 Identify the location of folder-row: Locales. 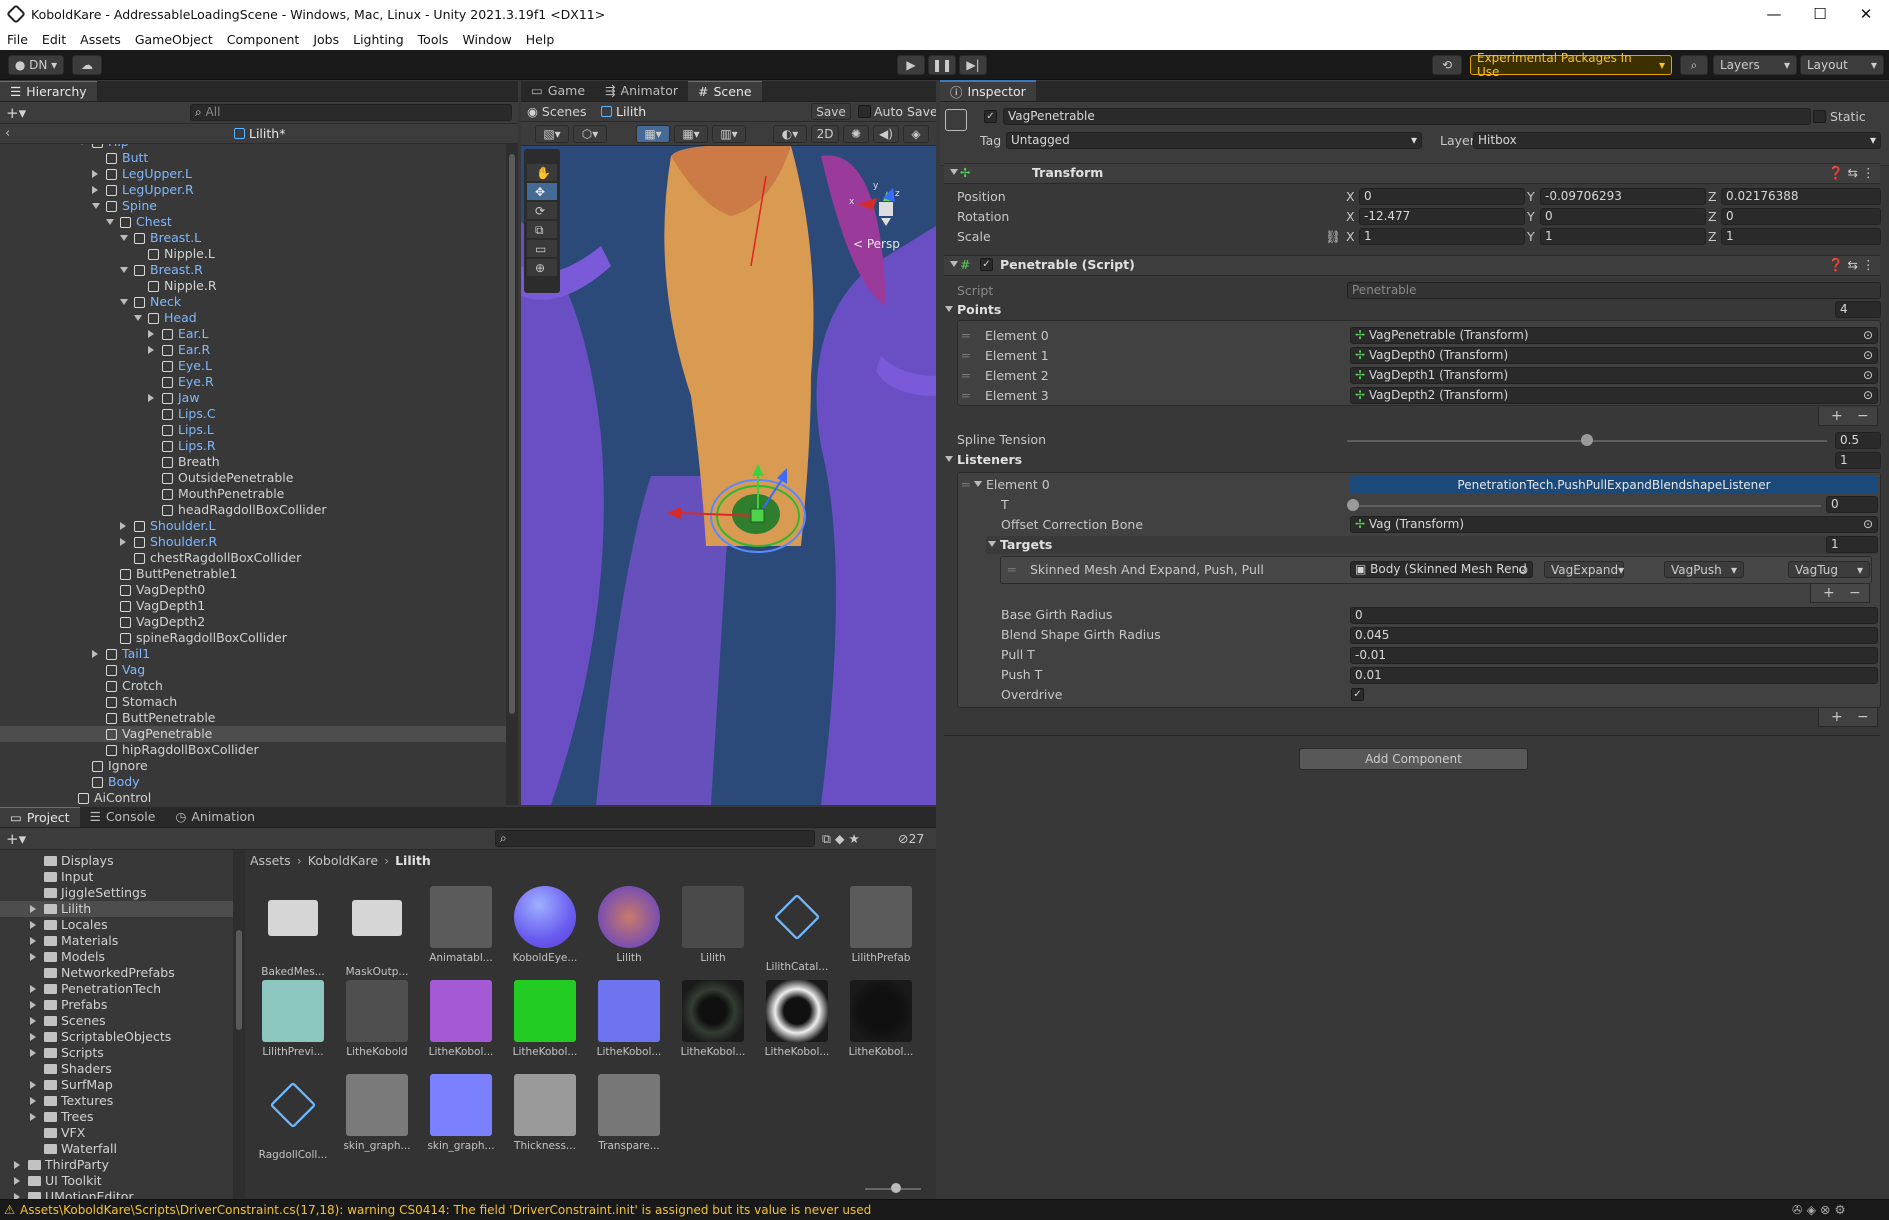
(116, 925).